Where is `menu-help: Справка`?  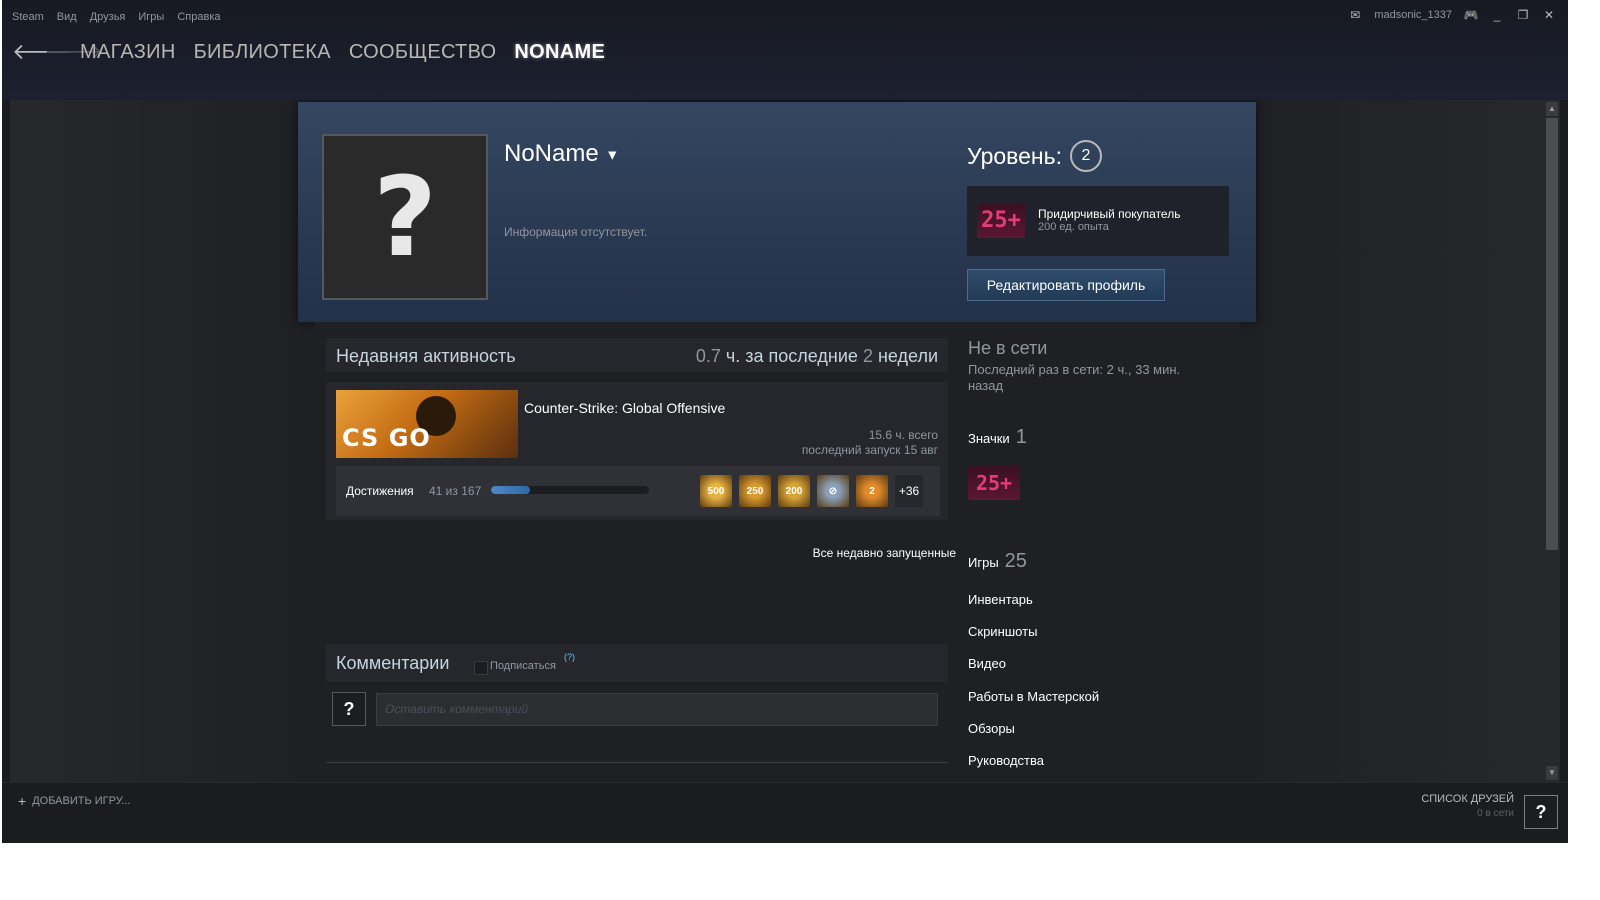 menu-help: Справка is located at coordinates (198, 17).